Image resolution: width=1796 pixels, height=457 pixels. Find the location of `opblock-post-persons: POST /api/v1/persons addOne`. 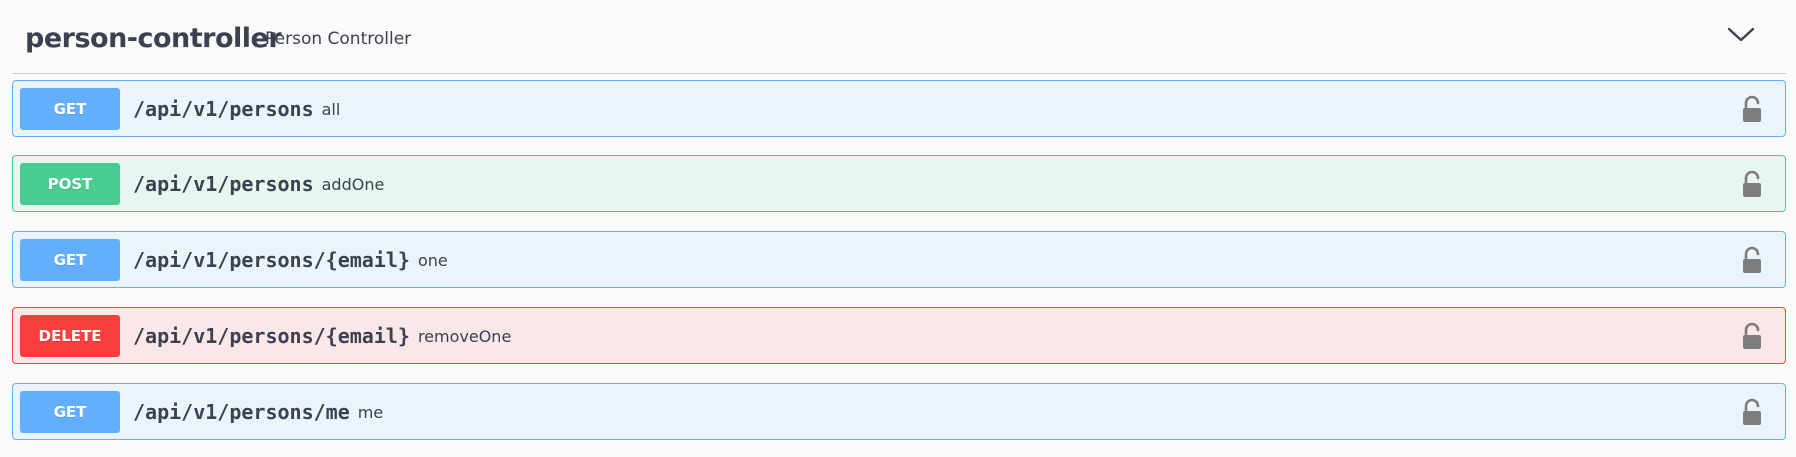

opblock-post-persons: POST /api/v1/persons addOne is located at coordinates (899, 183).